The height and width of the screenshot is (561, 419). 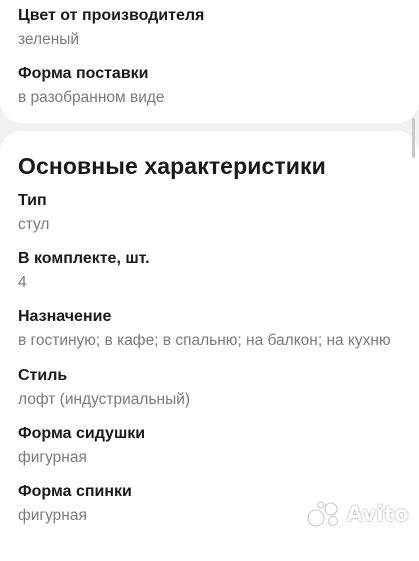 What do you see at coordinates (65, 316) in the screenshot?
I see `characteristic-label-purpose: Назначение` at bounding box center [65, 316].